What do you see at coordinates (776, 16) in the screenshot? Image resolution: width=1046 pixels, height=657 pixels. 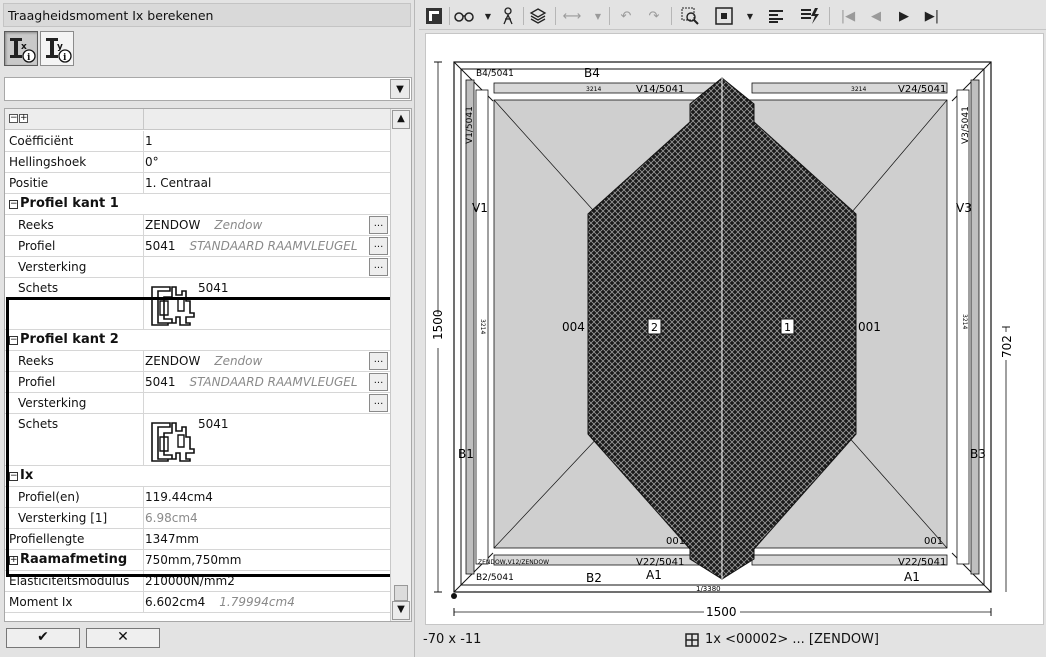 I see `align-left-icon` at bounding box center [776, 16].